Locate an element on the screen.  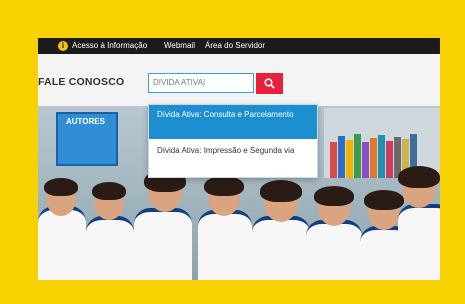
acesso-informacao-label: Acesso à Informação is located at coordinates (110, 45).